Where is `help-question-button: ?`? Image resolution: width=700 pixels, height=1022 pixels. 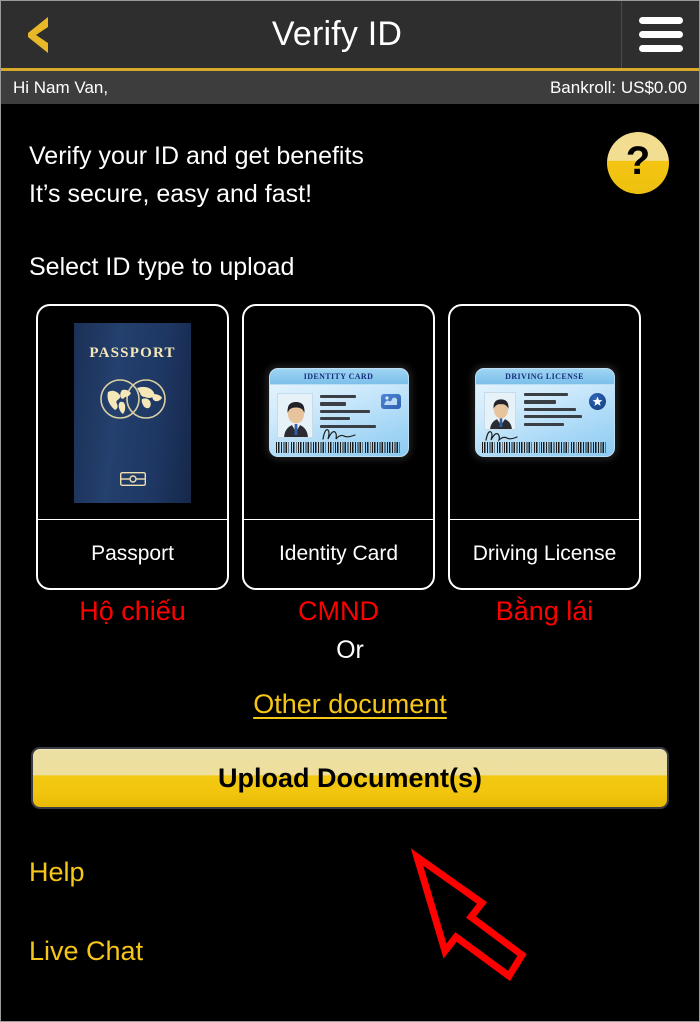 help-question-button: ? is located at coordinates (638, 163).